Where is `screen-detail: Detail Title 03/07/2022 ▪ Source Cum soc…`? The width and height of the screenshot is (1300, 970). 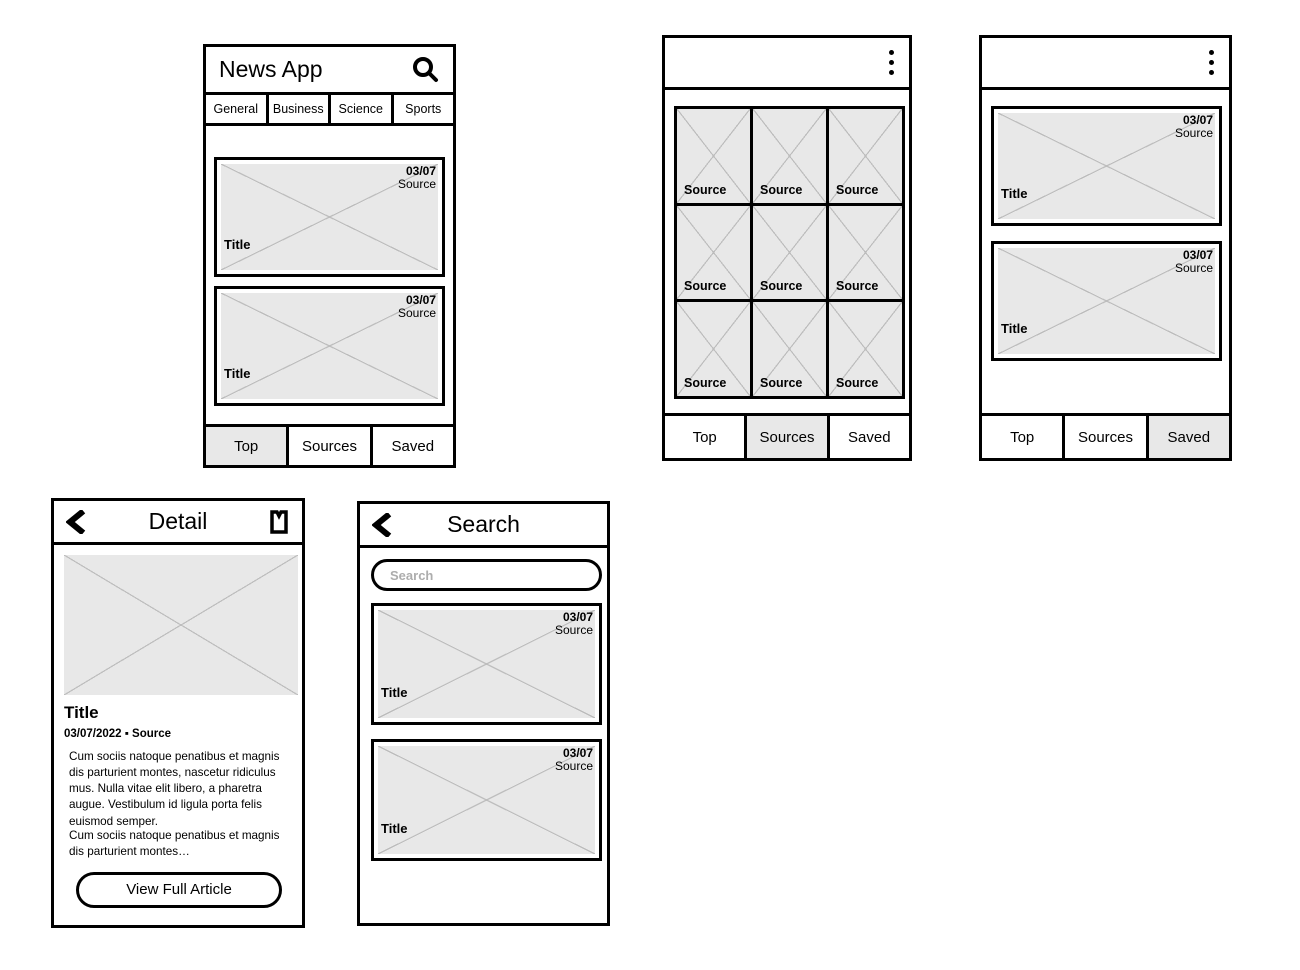
screen-detail: Detail Title 03/07/2022 ▪ Source Cum soc… is located at coordinates (178, 713).